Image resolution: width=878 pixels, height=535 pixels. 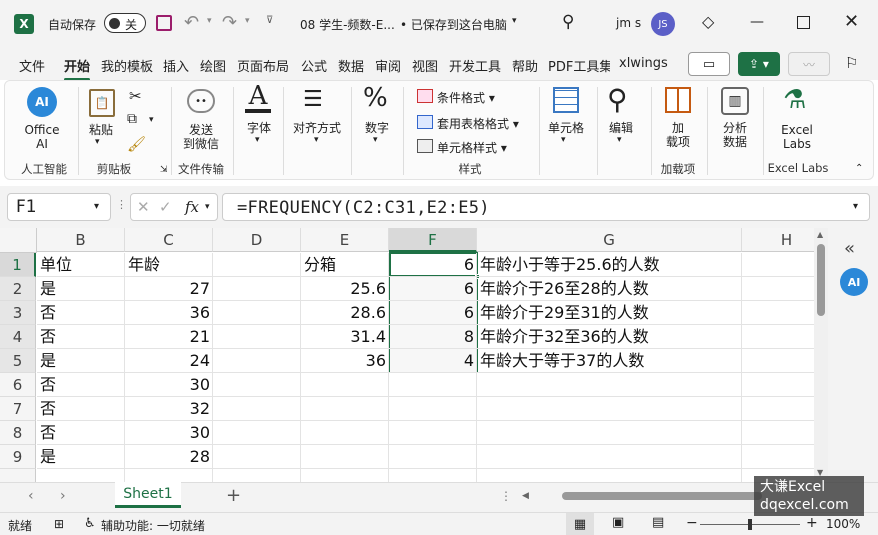 What do you see at coordinates (143, 207) in the screenshot?
I see `cancel-formula-icon: ✕` at bounding box center [143, 207].